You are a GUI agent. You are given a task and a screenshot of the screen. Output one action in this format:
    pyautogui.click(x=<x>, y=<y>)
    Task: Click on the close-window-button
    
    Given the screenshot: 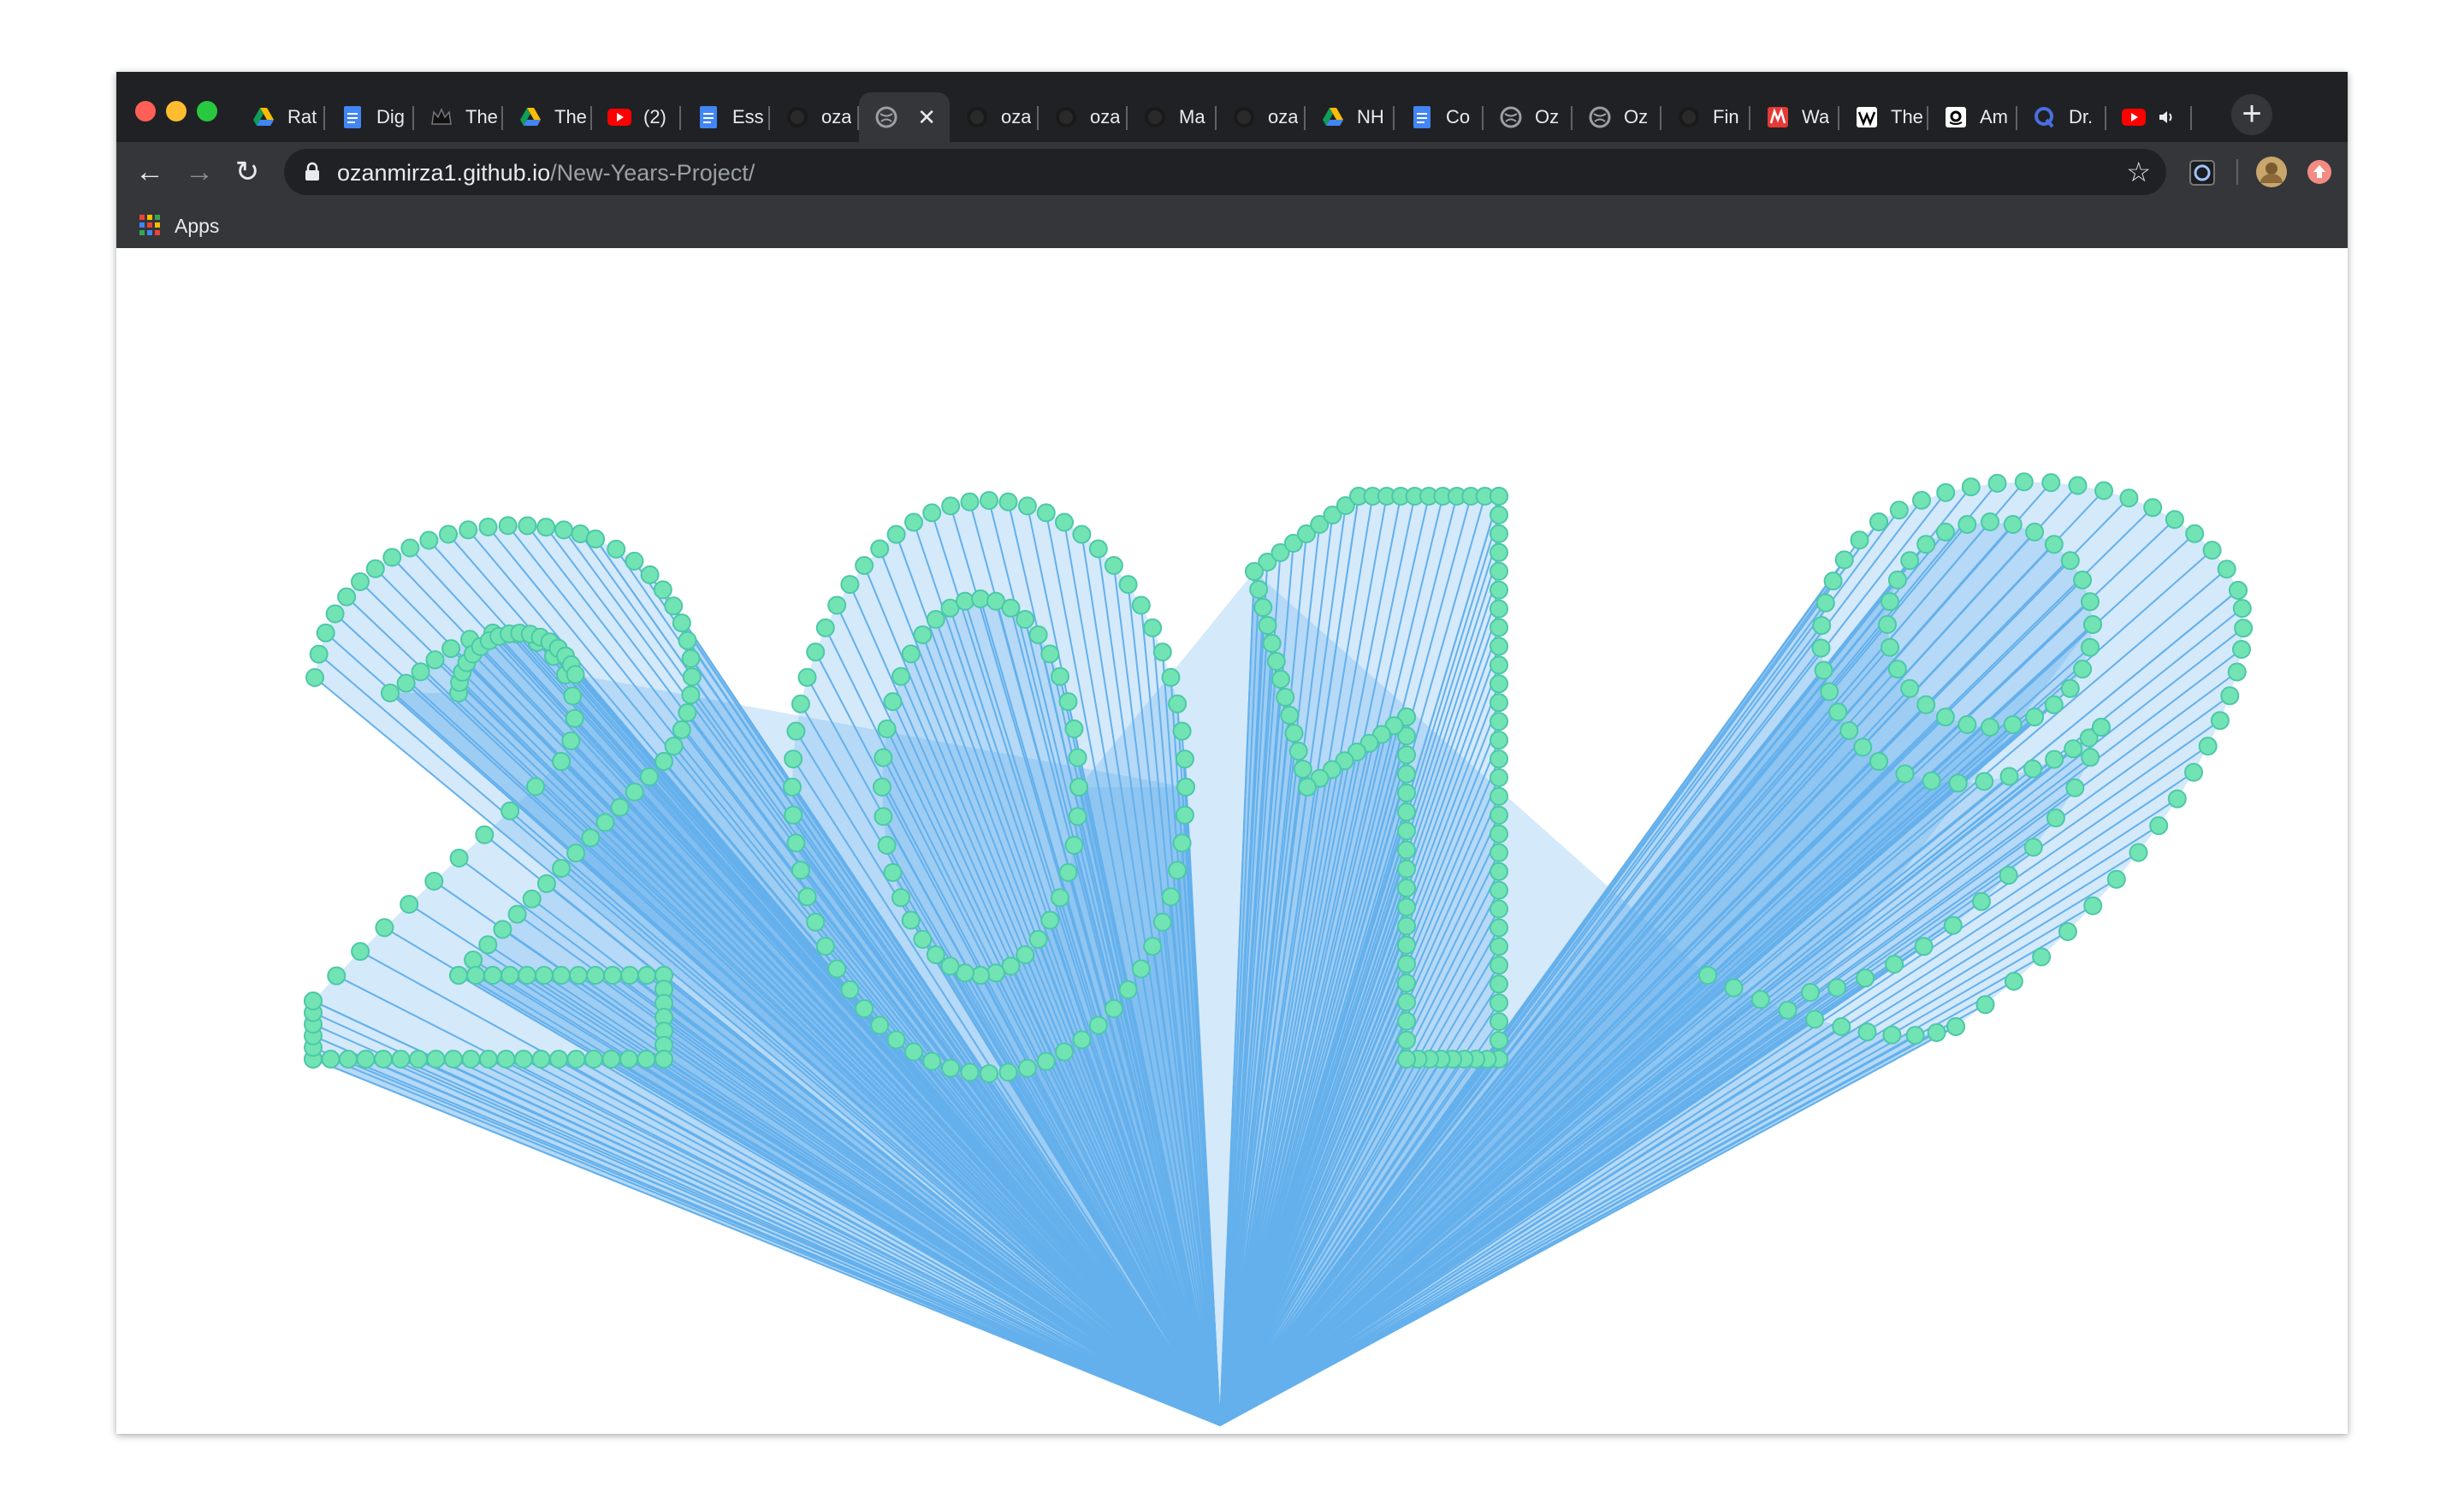 What is the action you would take?
    pyautogui.click(x=145, y=111)
    